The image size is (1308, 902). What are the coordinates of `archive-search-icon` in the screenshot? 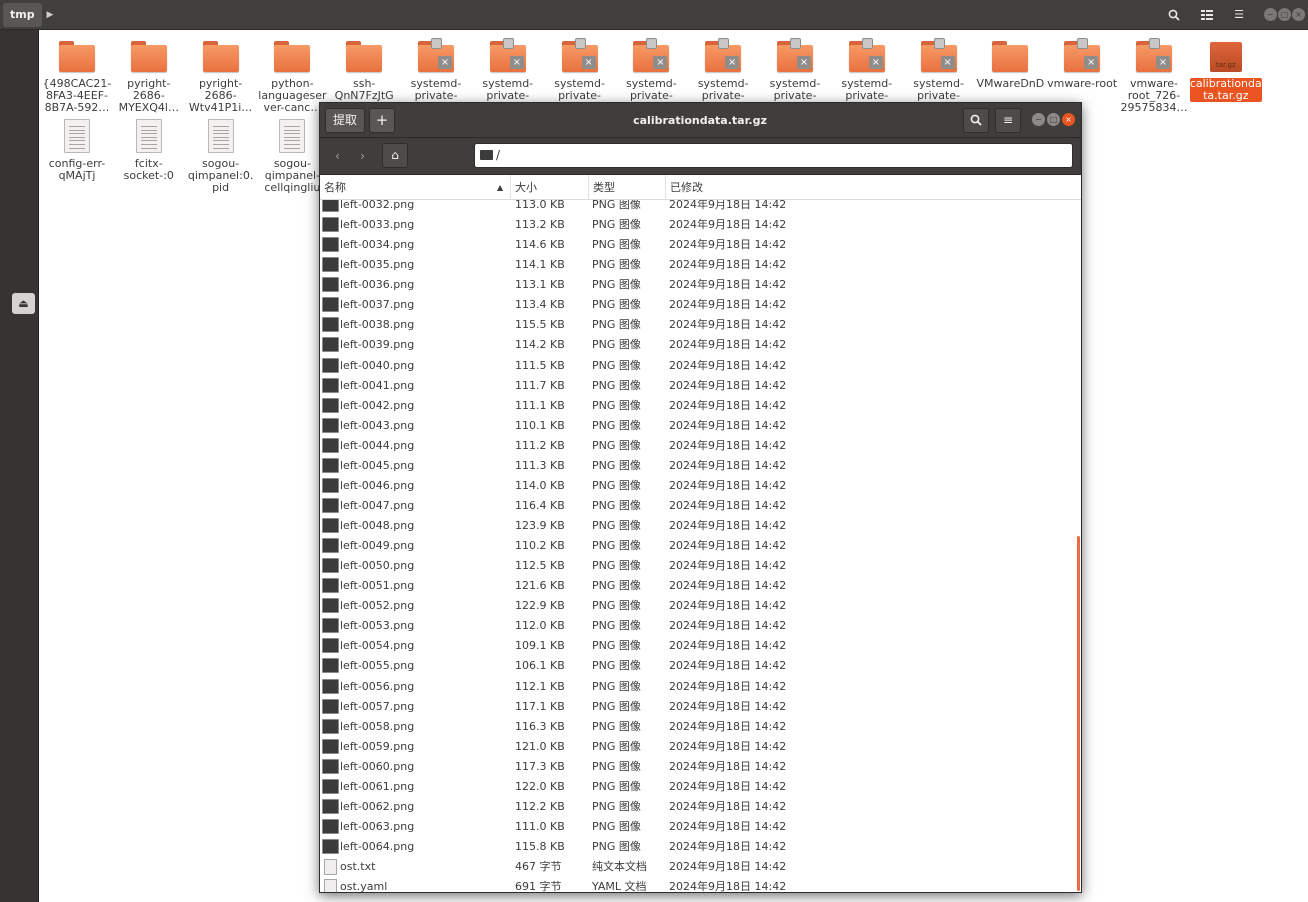 It's located at (976, 120).